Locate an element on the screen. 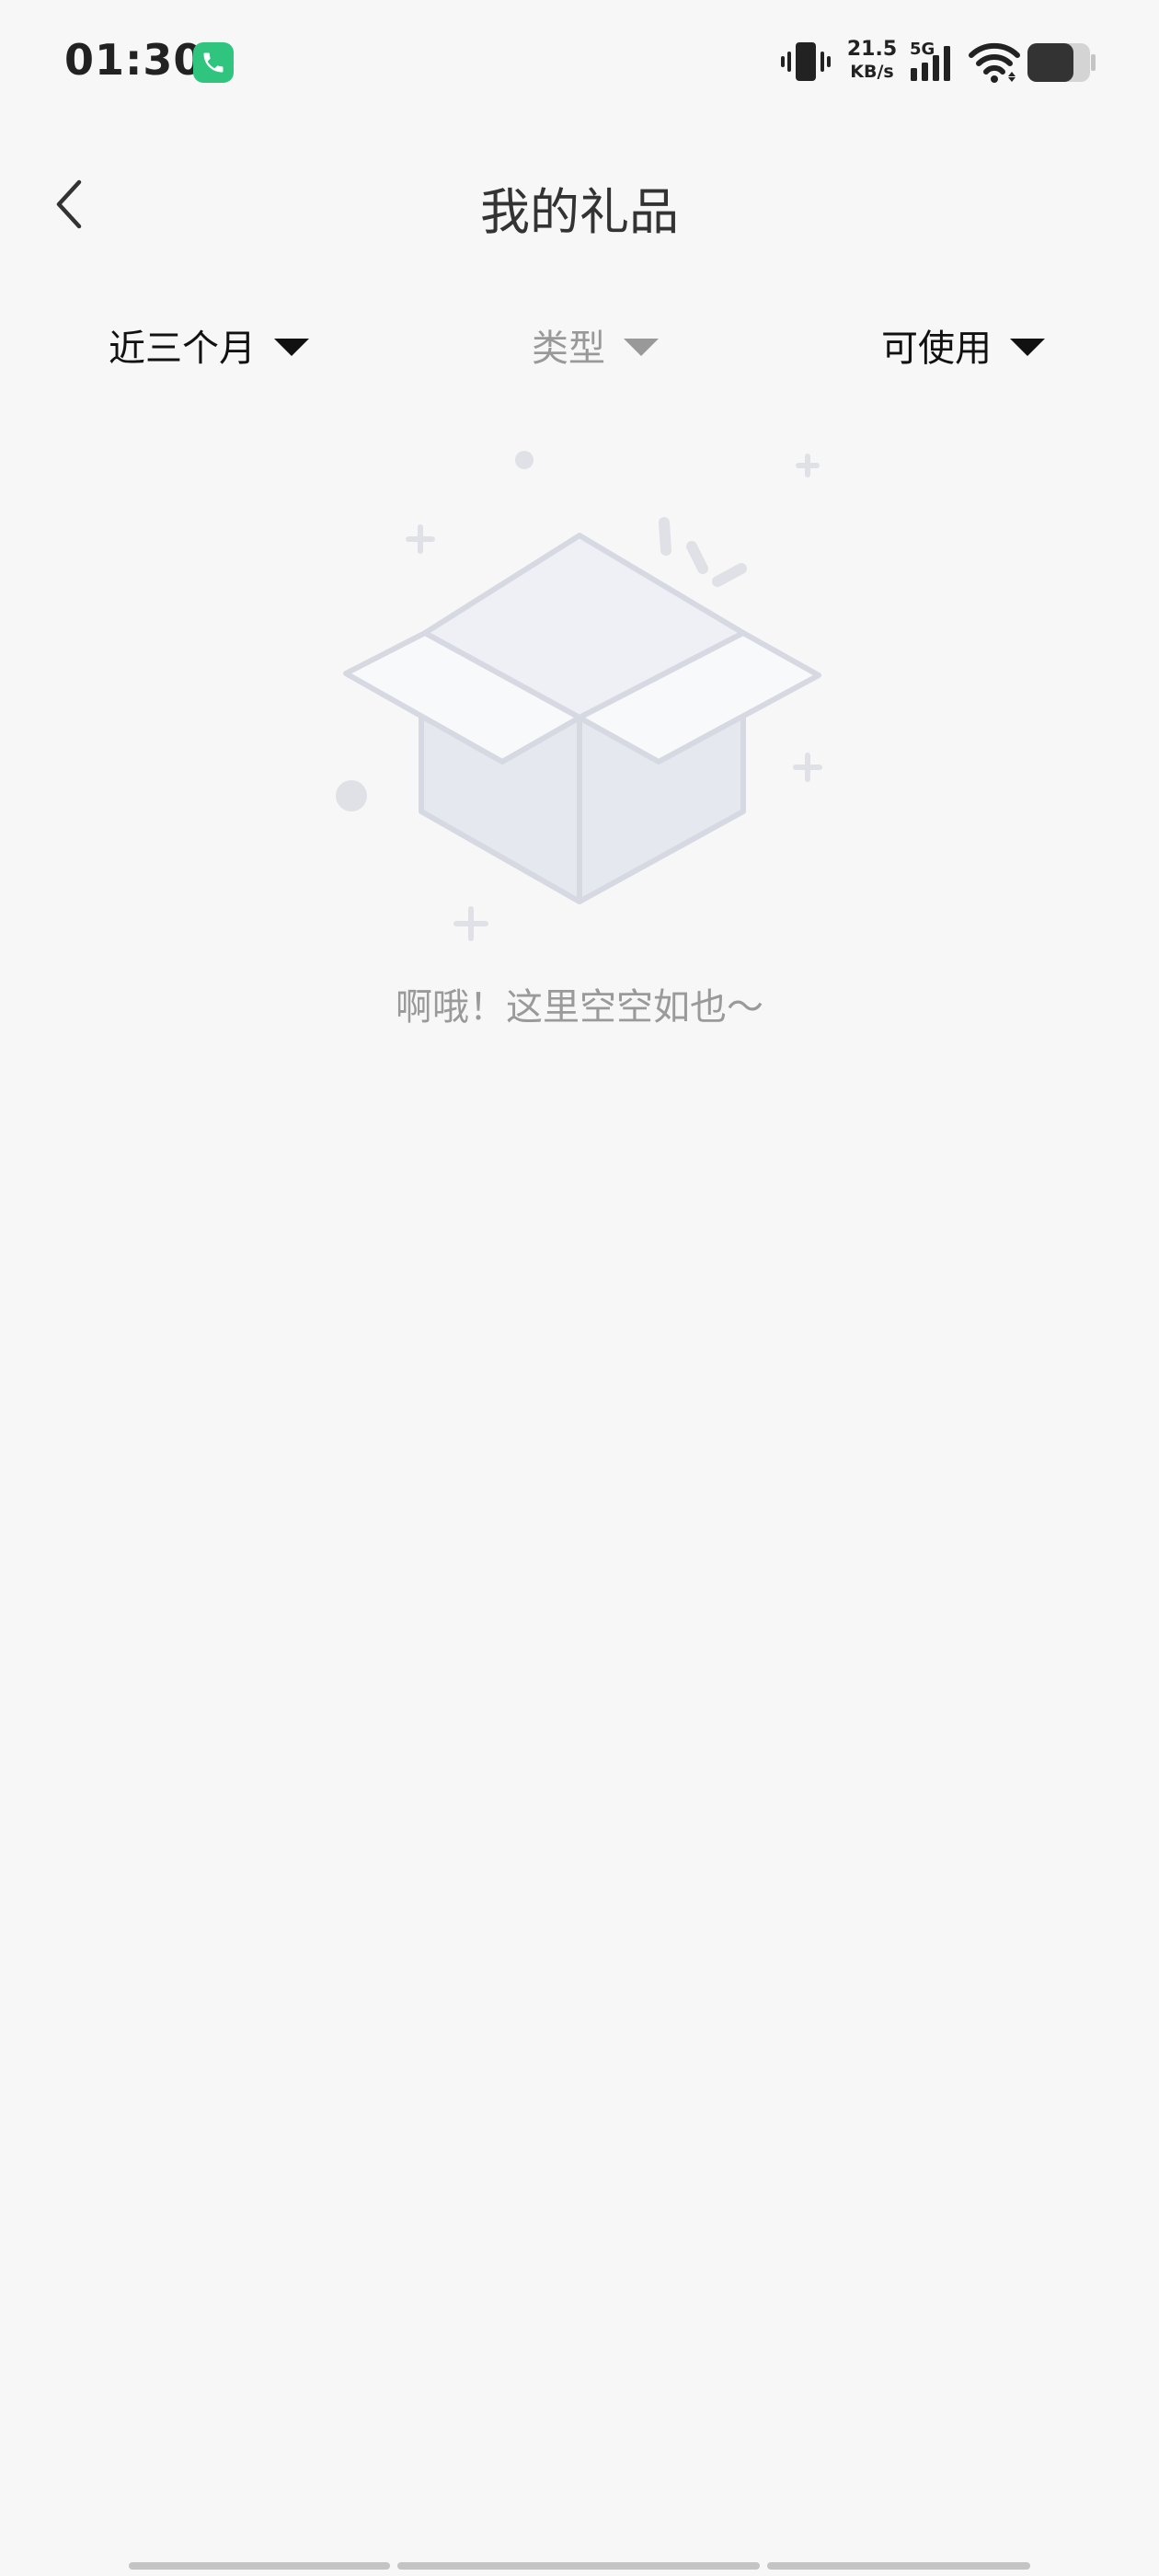 Image resolution: width=1159 pixels, height=2576 pixels. type-filter-dropdown: 类型 is located at coordinates (595, 345).